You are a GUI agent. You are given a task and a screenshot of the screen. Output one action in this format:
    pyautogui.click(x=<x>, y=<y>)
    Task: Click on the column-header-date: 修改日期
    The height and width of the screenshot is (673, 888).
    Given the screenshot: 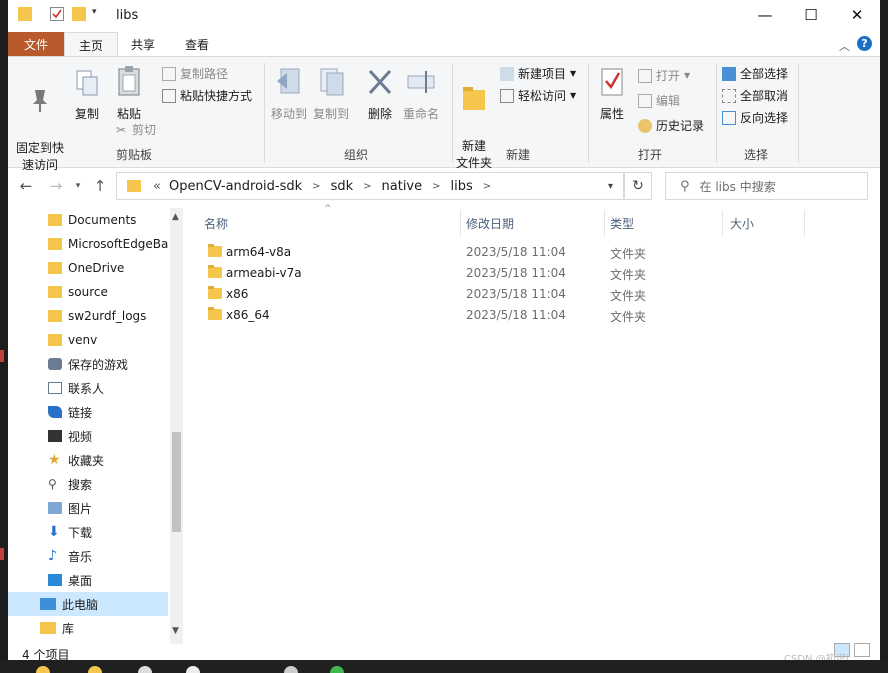 What is the action you would take?
    pyautogui.click(x=490, y=223)
    